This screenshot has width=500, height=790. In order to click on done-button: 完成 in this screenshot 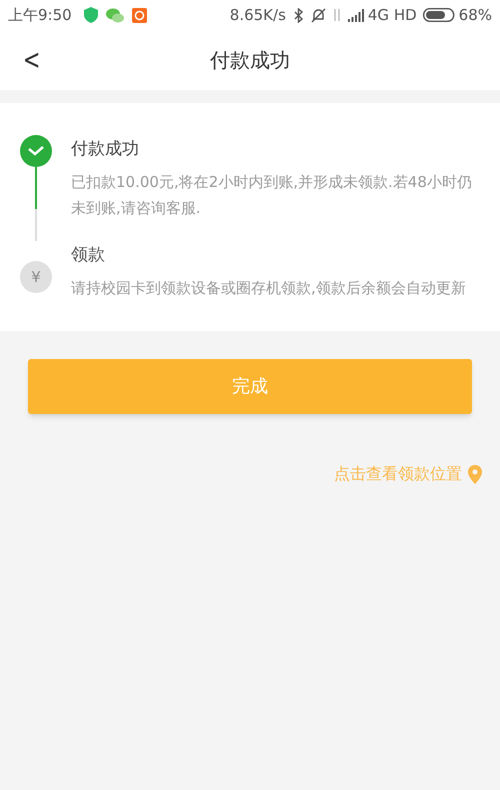, I will do `click(250, 386)`.